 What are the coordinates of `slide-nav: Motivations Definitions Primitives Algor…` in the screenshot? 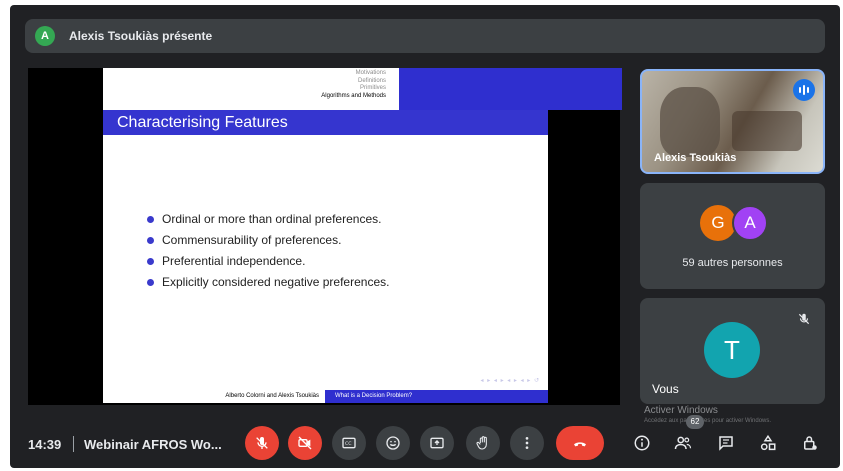 It's located at (289, 85).